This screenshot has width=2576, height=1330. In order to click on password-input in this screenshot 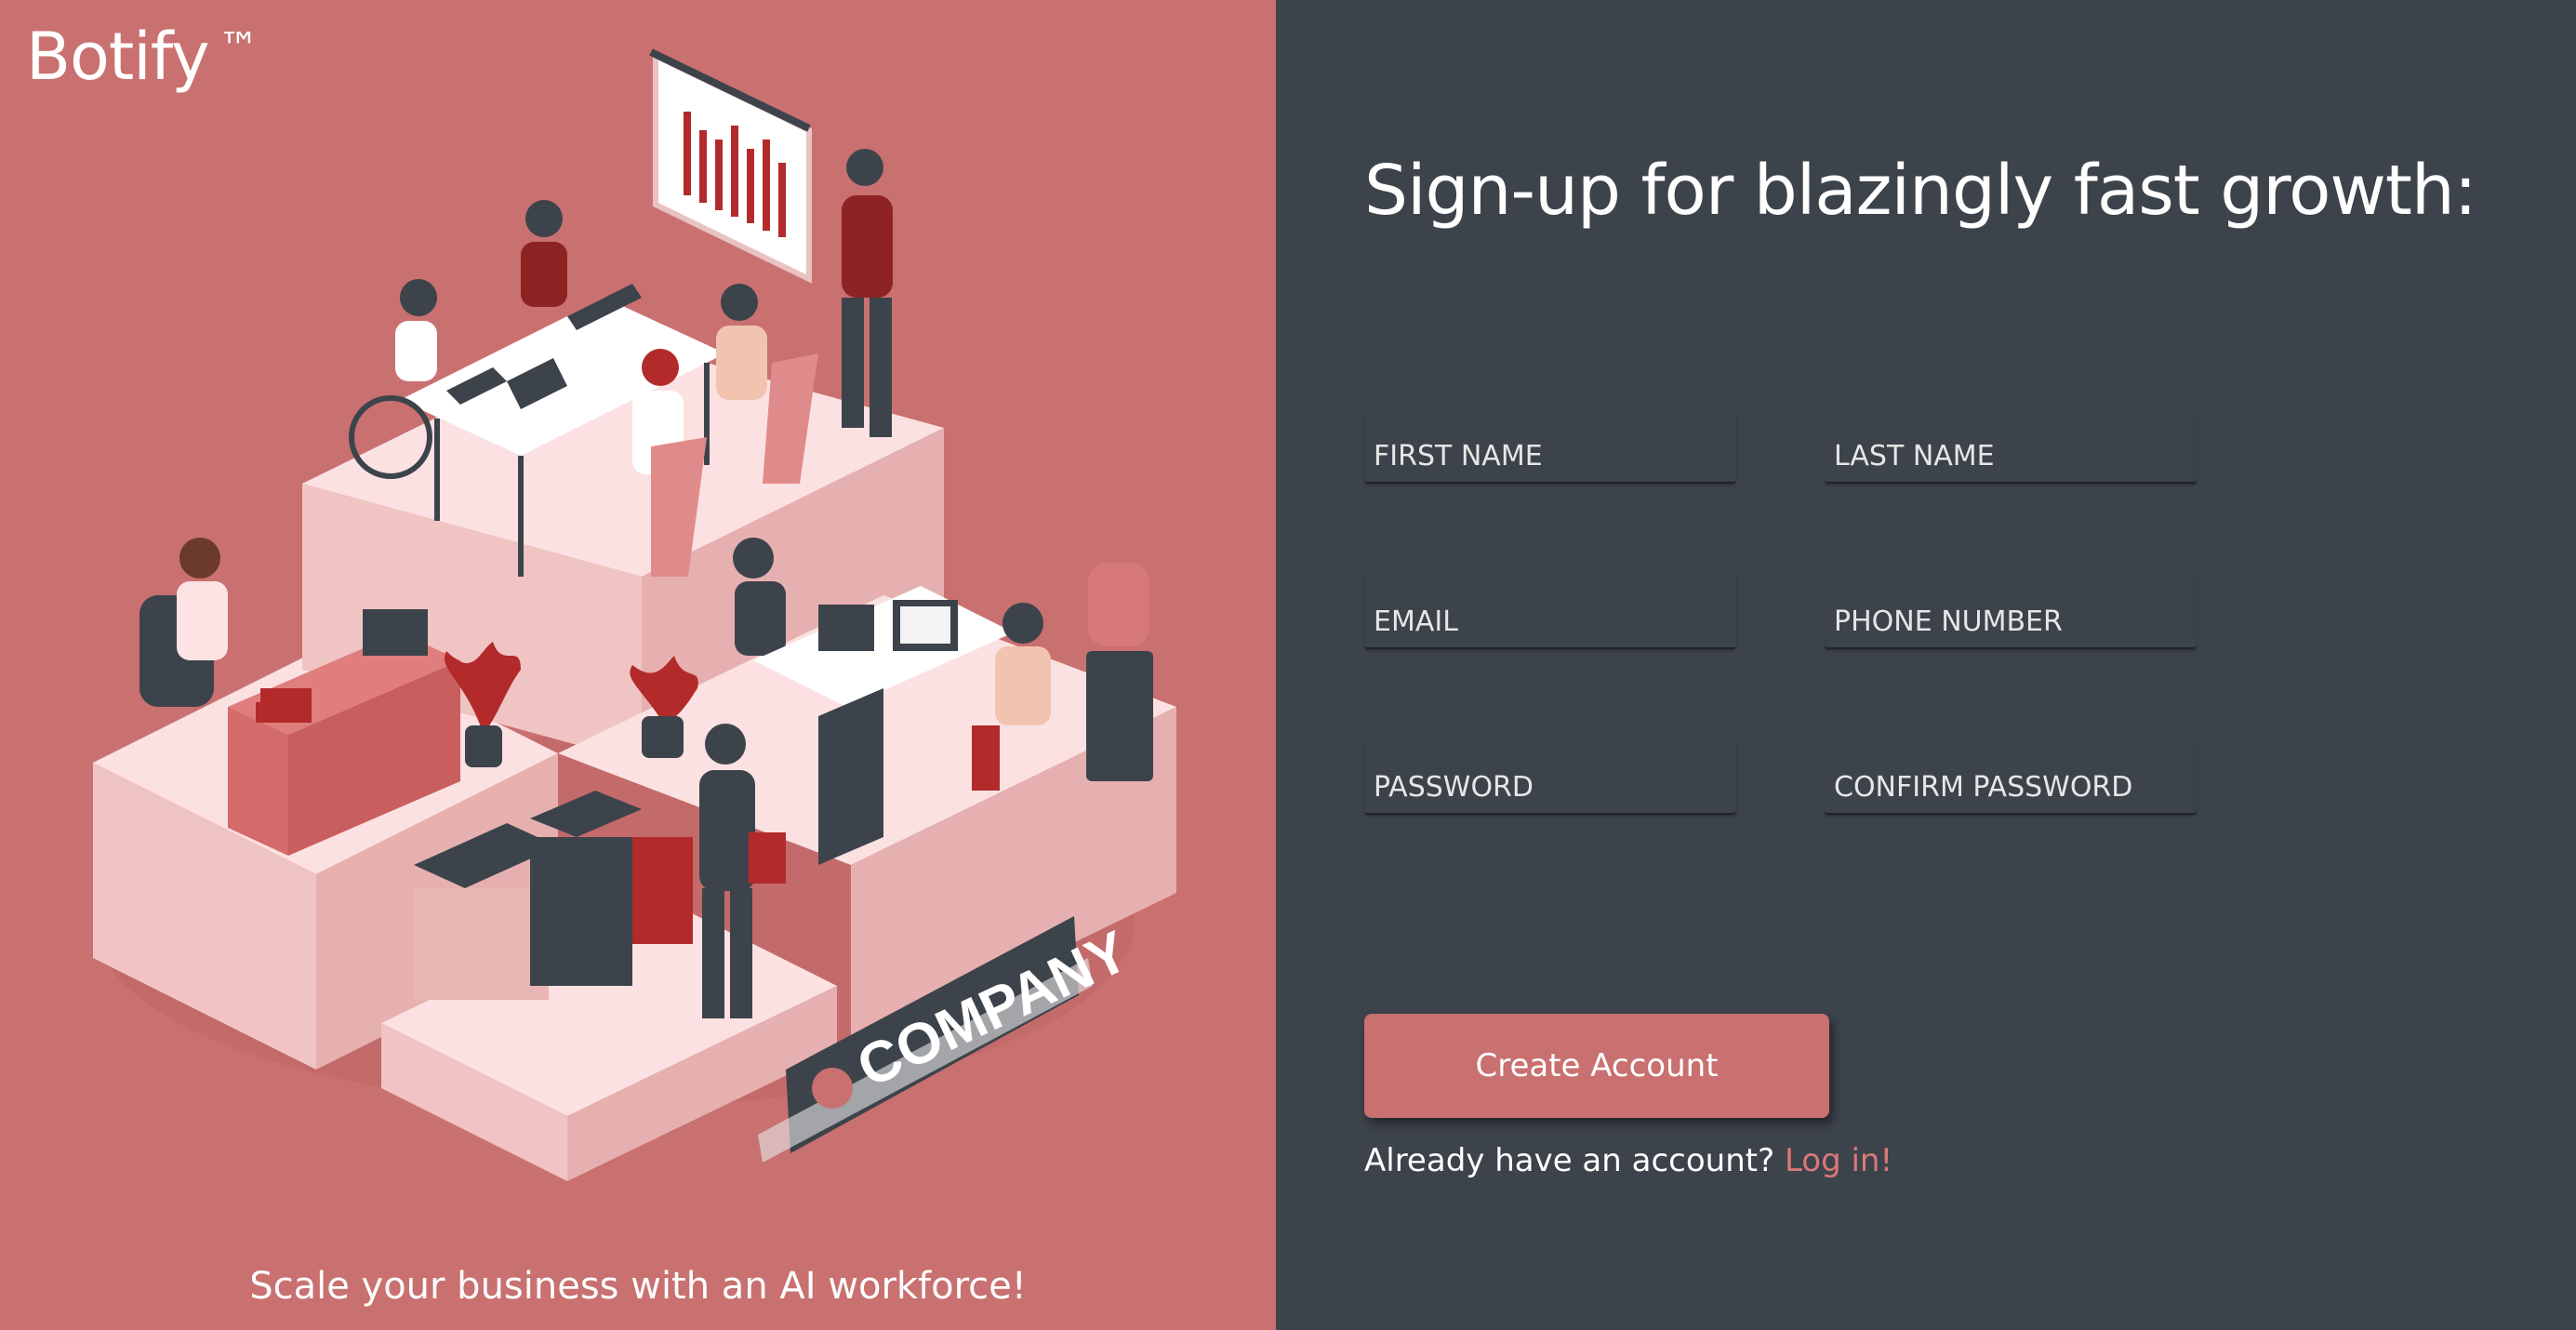, I will do `click(1550, 777)`.